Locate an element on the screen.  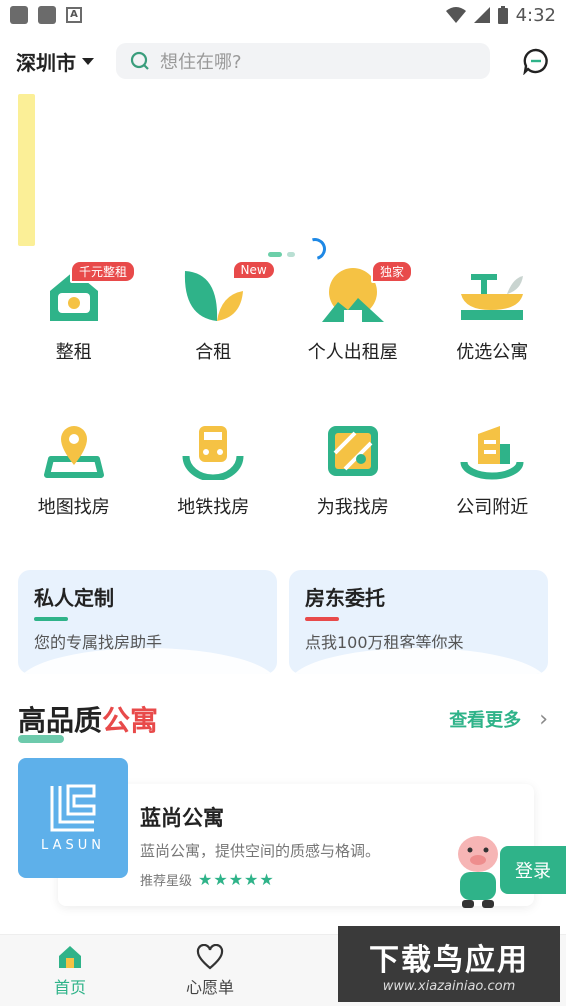
see-more-label: 查看更多 is located at coordinates (485, 720).